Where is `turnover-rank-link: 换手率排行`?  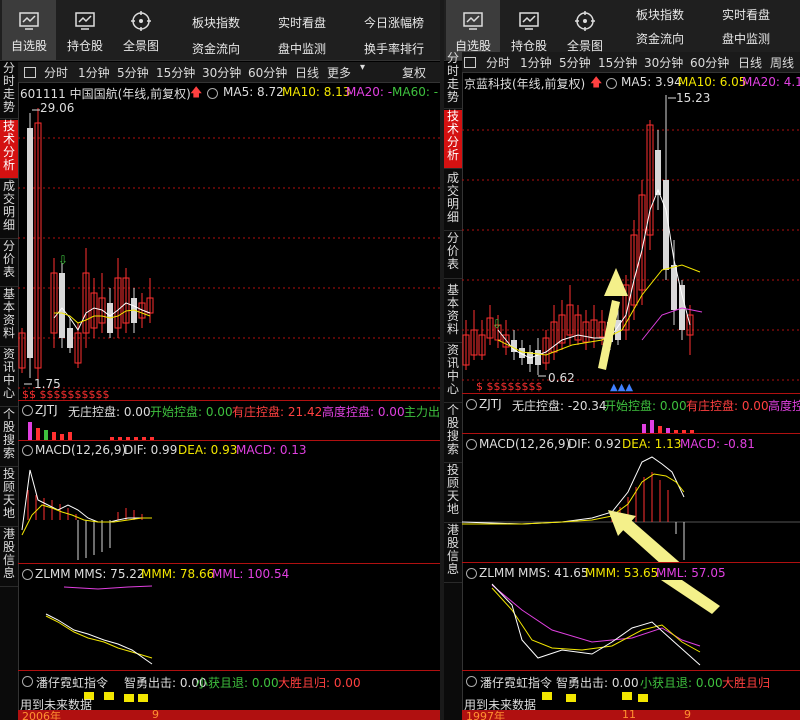 turnover-rank-link: 换手率排行 is located at coordinates (394, 48).